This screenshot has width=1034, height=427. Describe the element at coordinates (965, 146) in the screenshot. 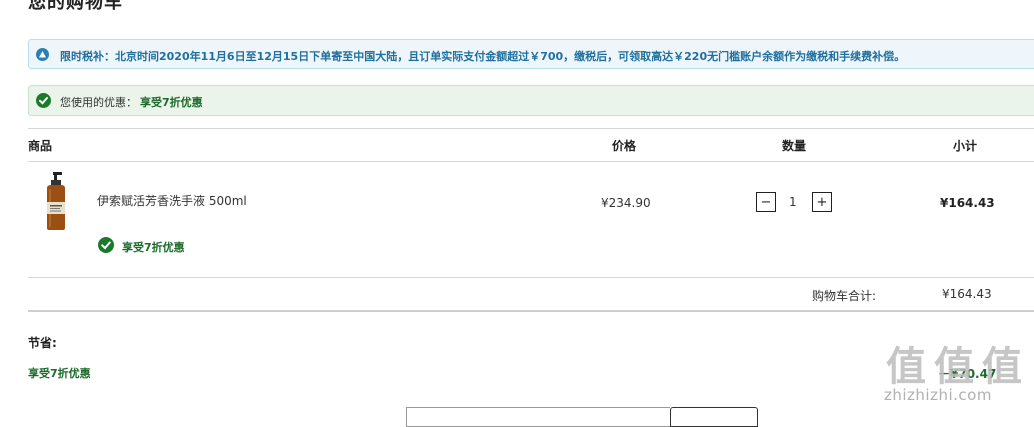

I see `header-subtotal: 小计` at that location.